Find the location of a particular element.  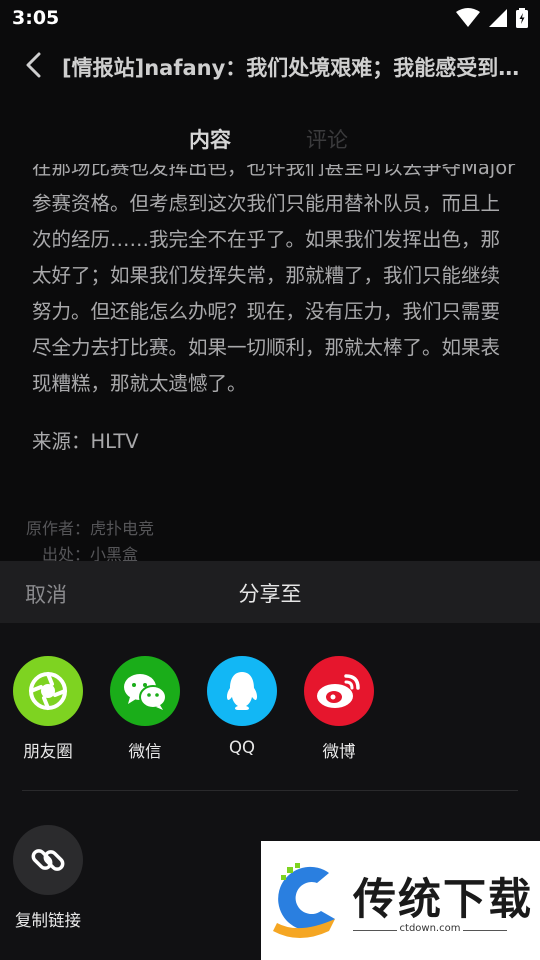

link-icon is located at coordinates (48, 860).